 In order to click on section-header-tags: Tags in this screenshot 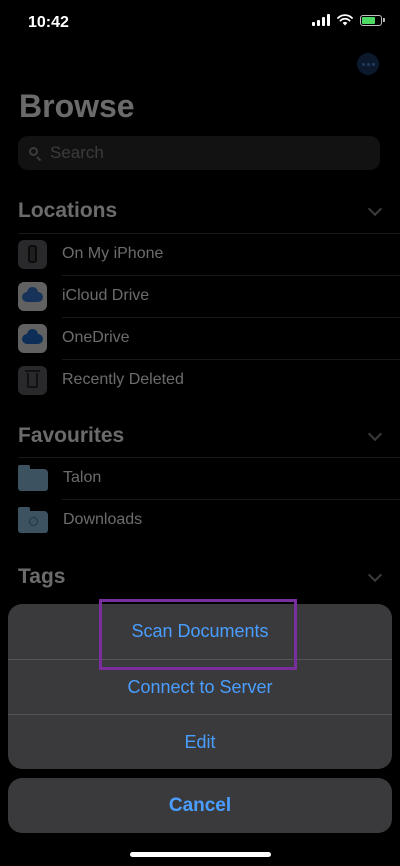, I will do `click(41, 577)`.